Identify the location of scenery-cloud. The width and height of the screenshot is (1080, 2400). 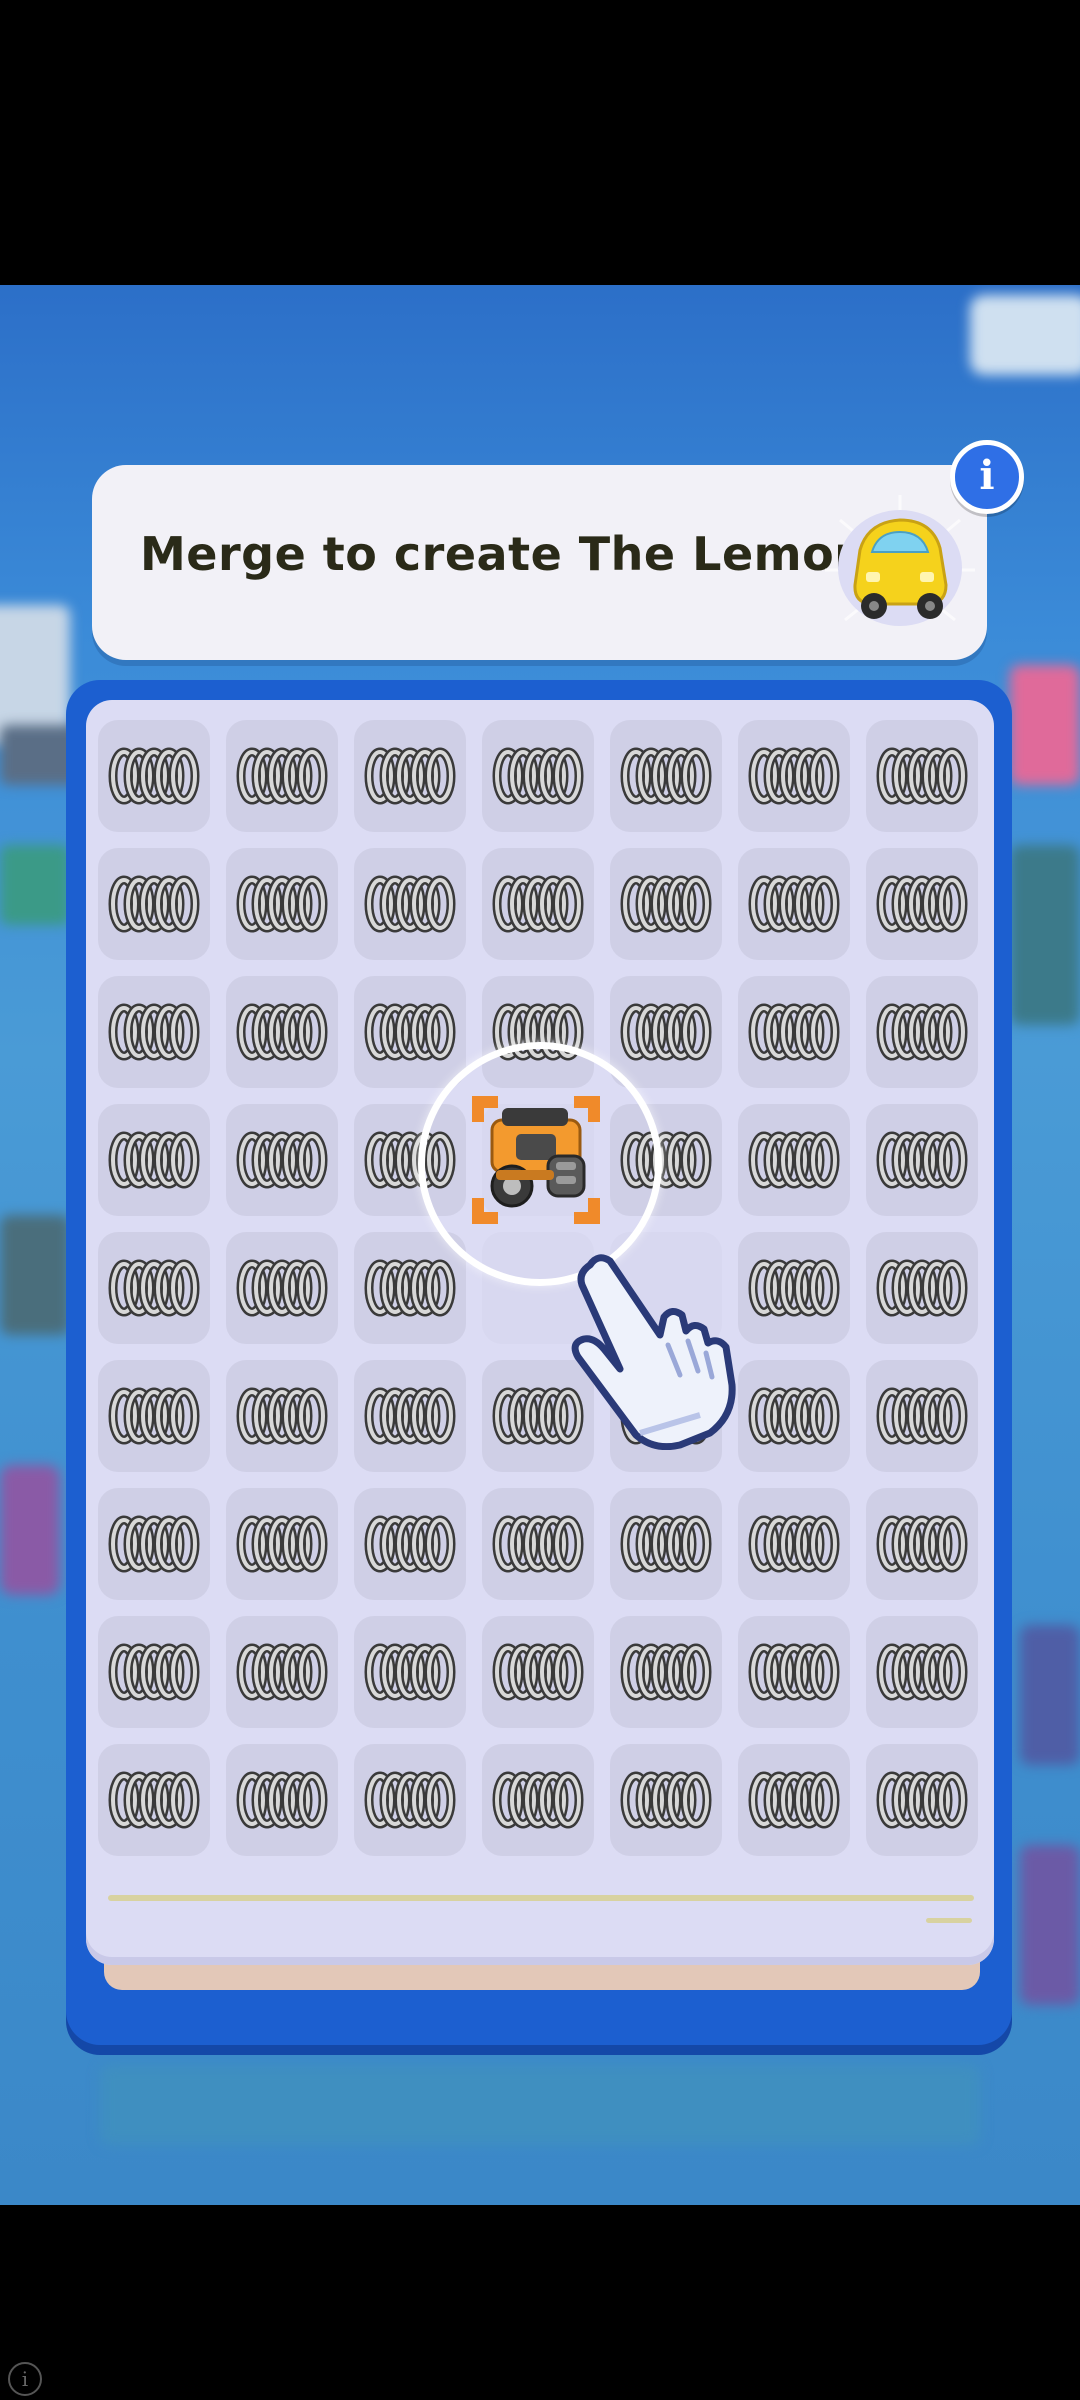
(1025, 335).